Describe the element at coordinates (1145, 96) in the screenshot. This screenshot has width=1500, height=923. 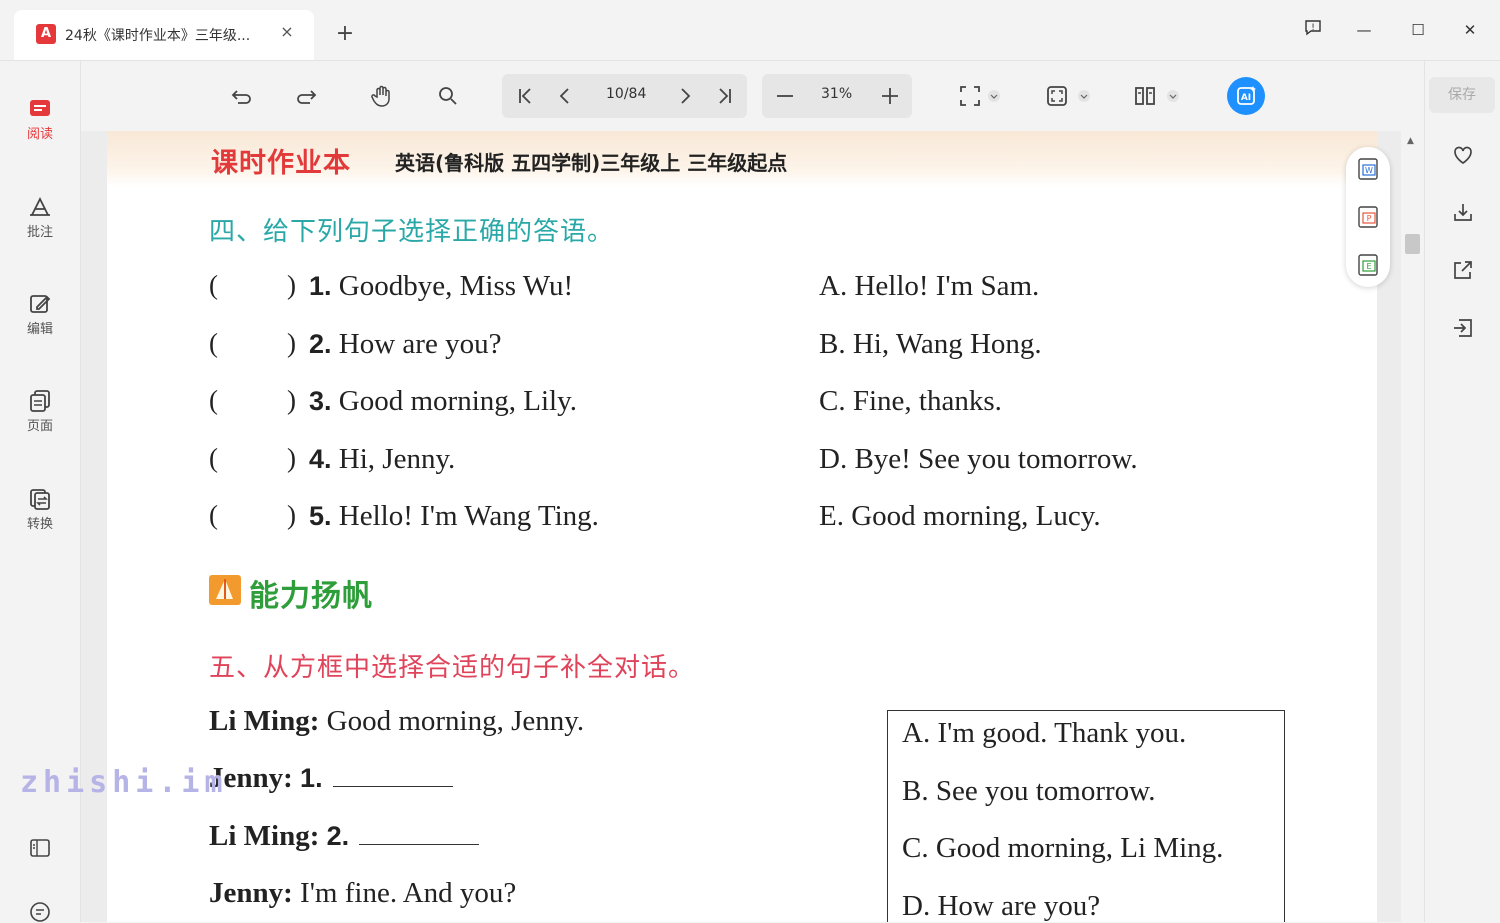
I see `page-layout-icon` at that location.